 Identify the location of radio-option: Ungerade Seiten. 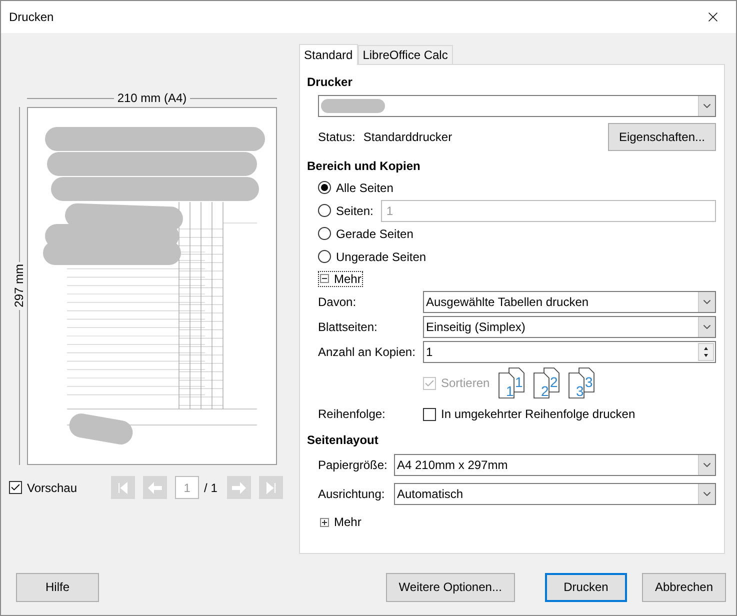
(372, 256).